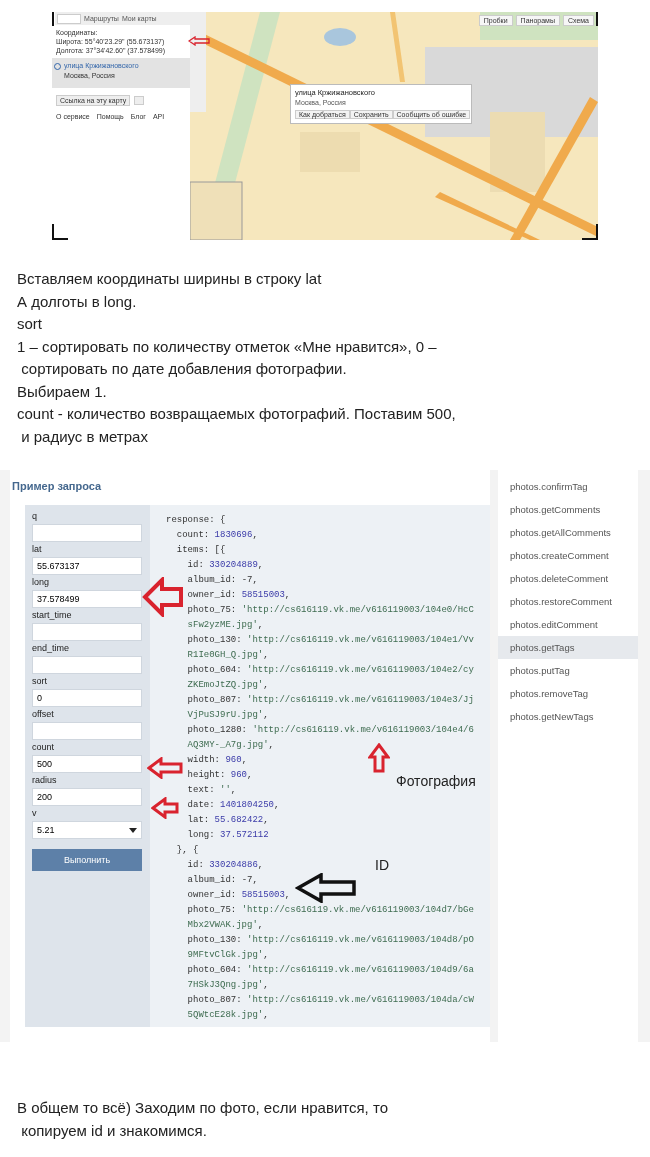 The image size is (650, 1157). I want to click on annotation-label: Фотография, so click(436, 781).